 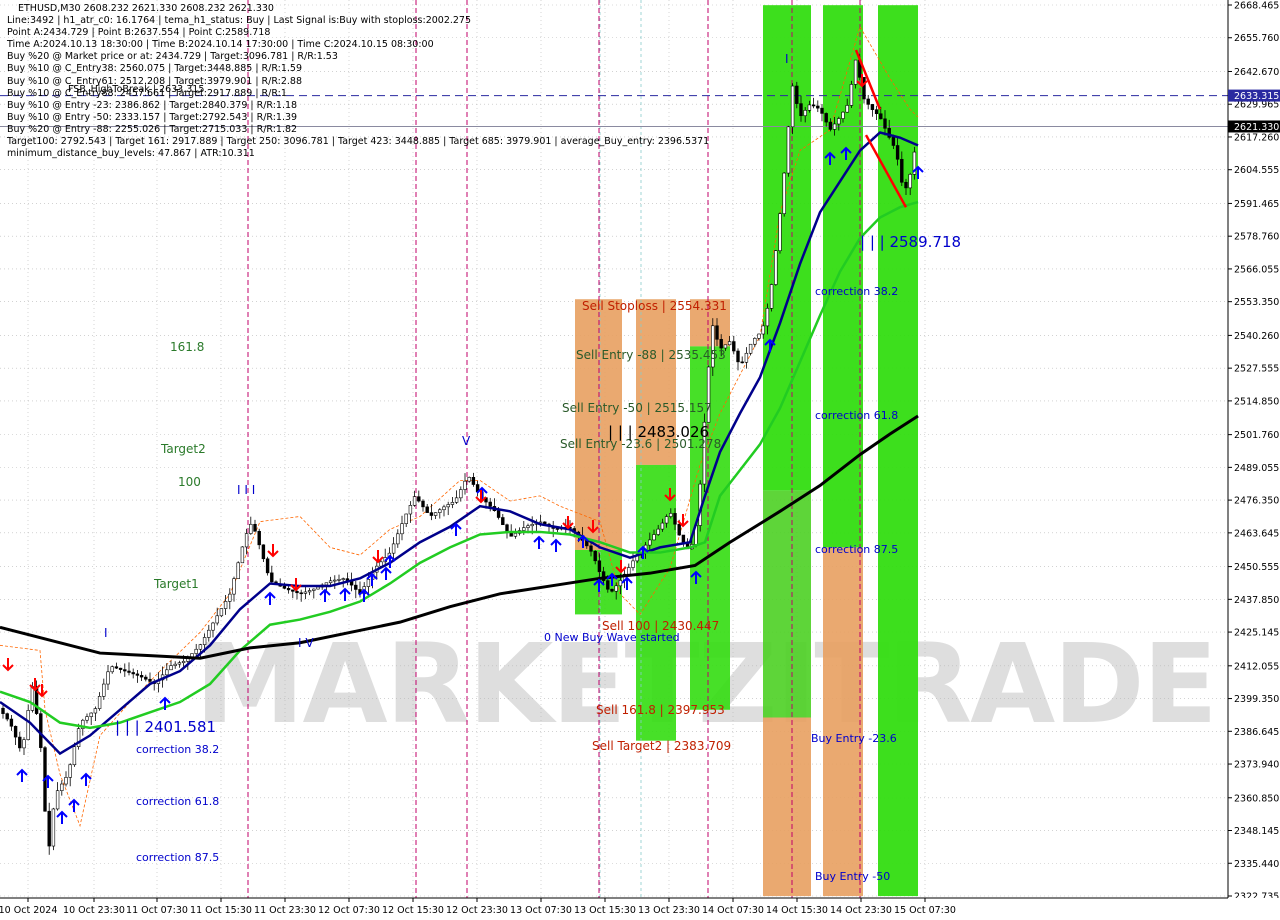 What do you see at coordinates (183, 449) in the screenshot?
I see `target2-label: Target2` at bounding box center [183, 449].